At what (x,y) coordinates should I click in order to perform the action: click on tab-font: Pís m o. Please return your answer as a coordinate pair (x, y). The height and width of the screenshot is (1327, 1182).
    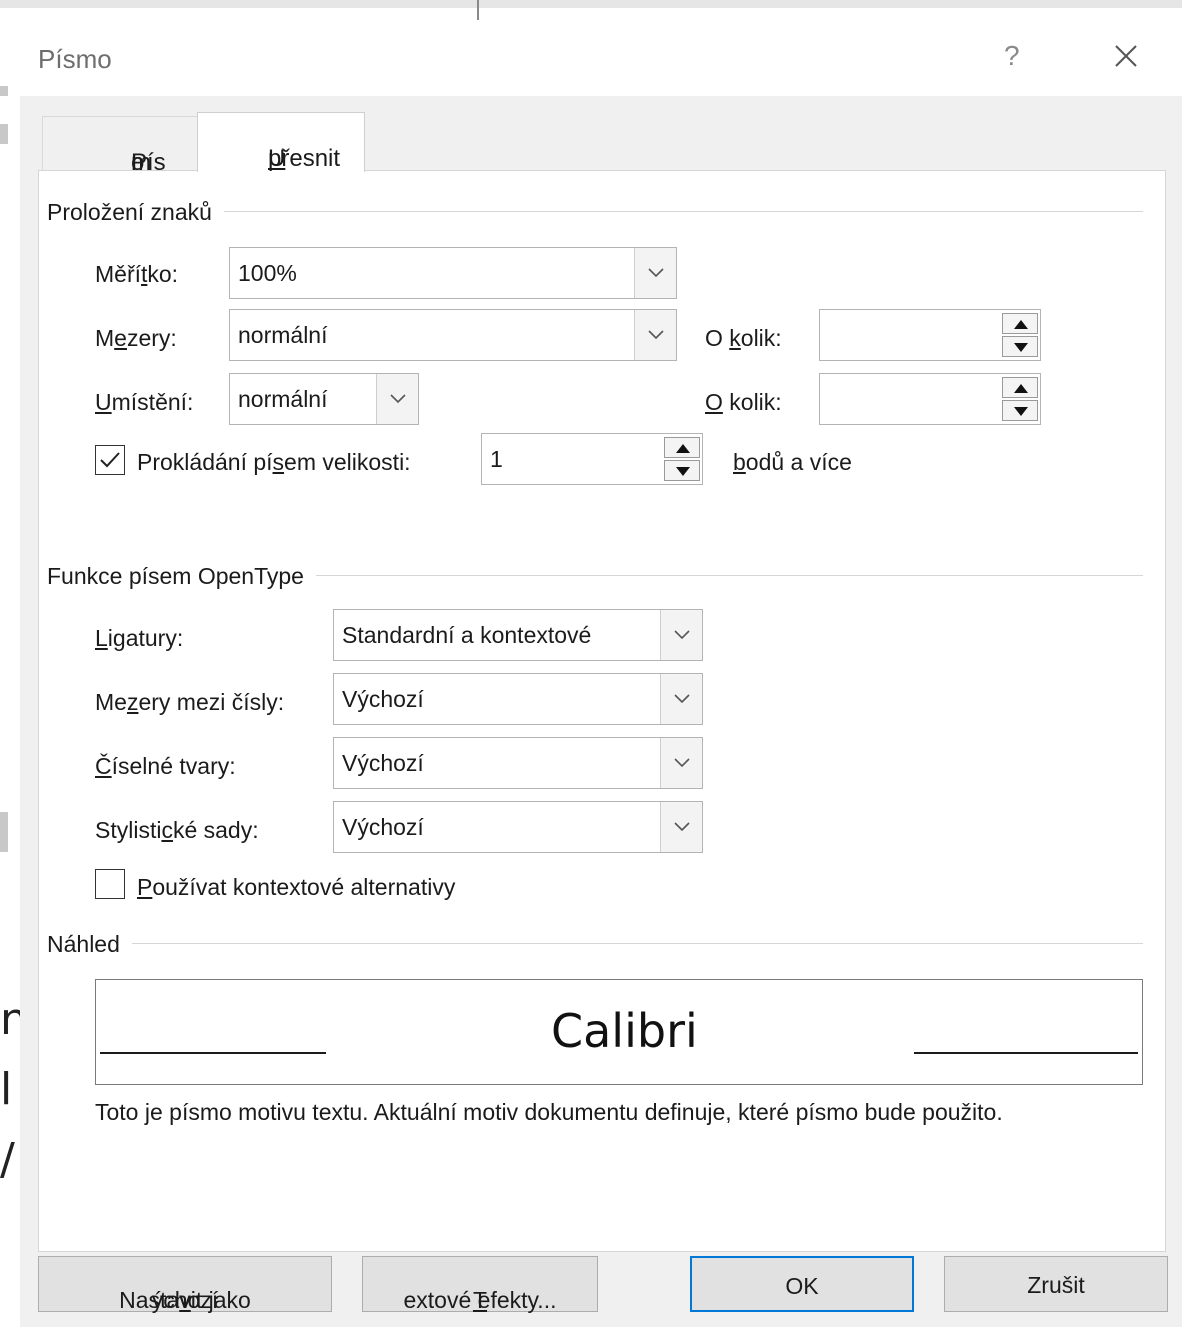
    Looking at the image, I should click on (120, 146).